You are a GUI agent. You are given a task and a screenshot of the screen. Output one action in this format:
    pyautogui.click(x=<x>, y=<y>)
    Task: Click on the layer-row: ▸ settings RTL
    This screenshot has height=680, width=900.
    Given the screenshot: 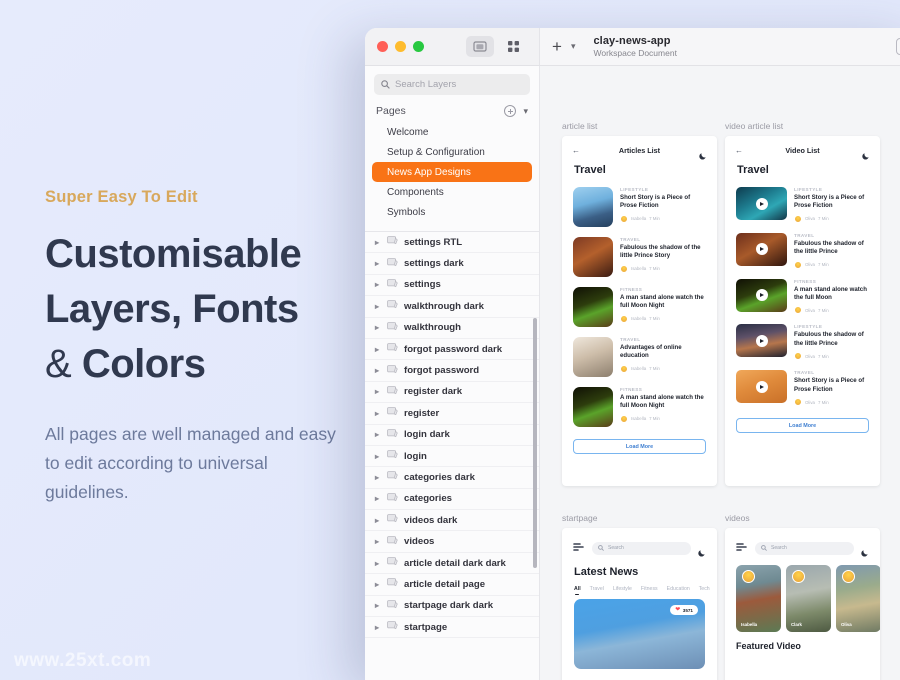 What is the action you would take?
    pyautogui.click(x=452, y=243)
    